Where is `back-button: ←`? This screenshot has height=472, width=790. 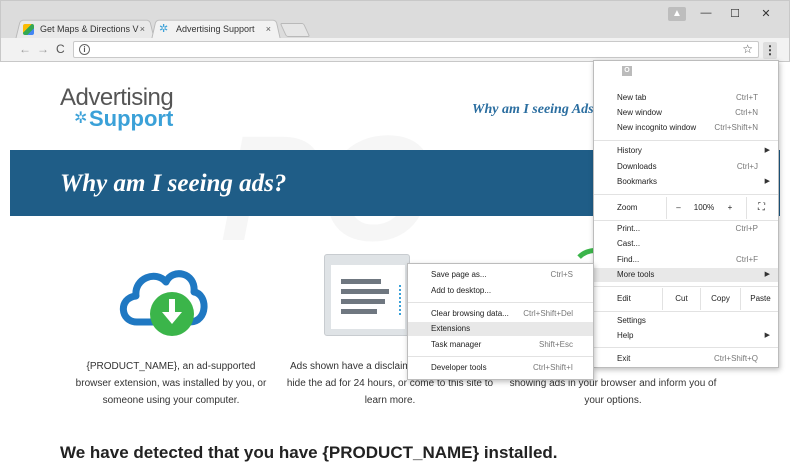
back-button: ← is located at coordinates (25, 49).